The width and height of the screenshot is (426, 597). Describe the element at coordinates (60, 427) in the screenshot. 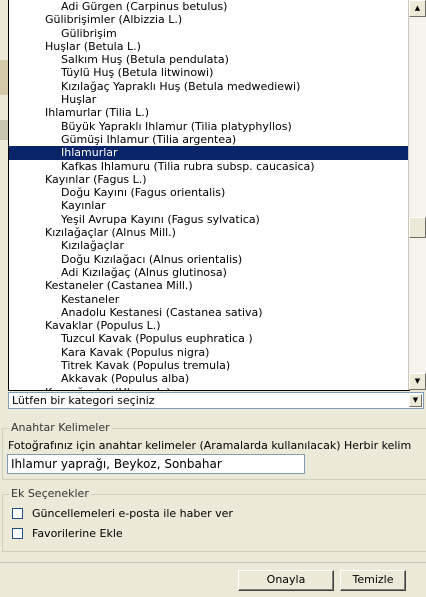

I see `keywords-legend: Anahtar Kelimeler` at that location.